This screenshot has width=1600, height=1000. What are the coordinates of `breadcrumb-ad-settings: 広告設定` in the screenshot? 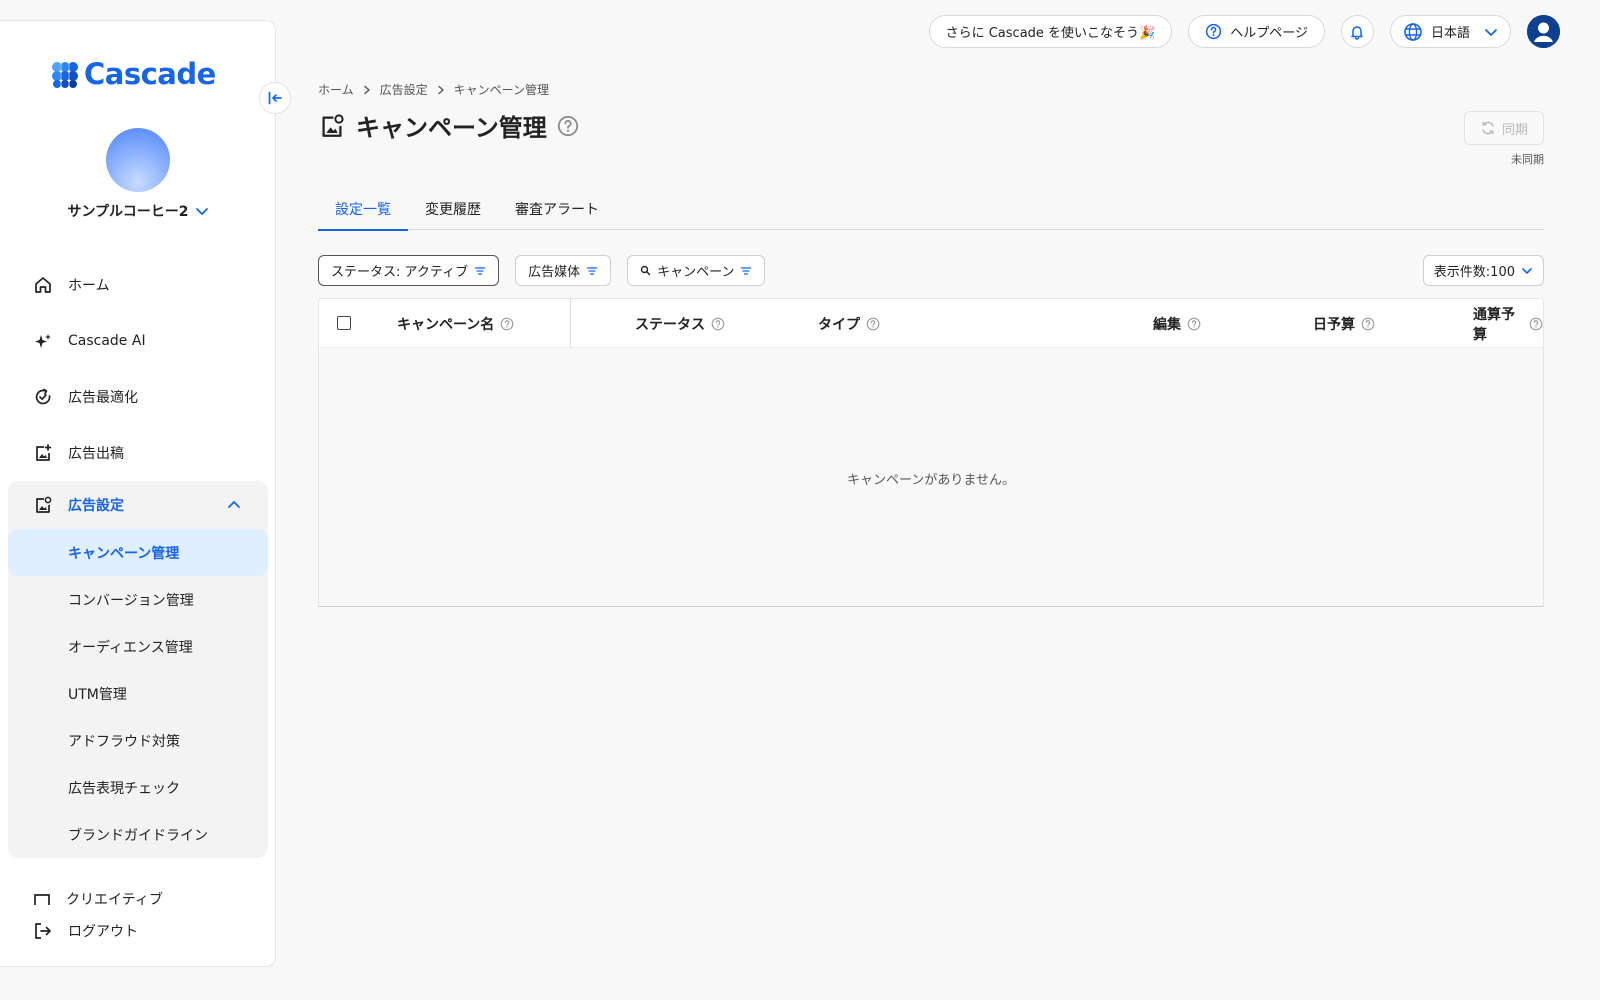 It's located at (404, 89).